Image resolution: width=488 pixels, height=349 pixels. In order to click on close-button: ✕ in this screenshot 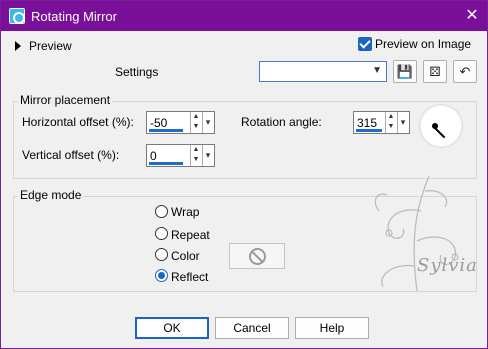, I will do `click(472, 16)`.